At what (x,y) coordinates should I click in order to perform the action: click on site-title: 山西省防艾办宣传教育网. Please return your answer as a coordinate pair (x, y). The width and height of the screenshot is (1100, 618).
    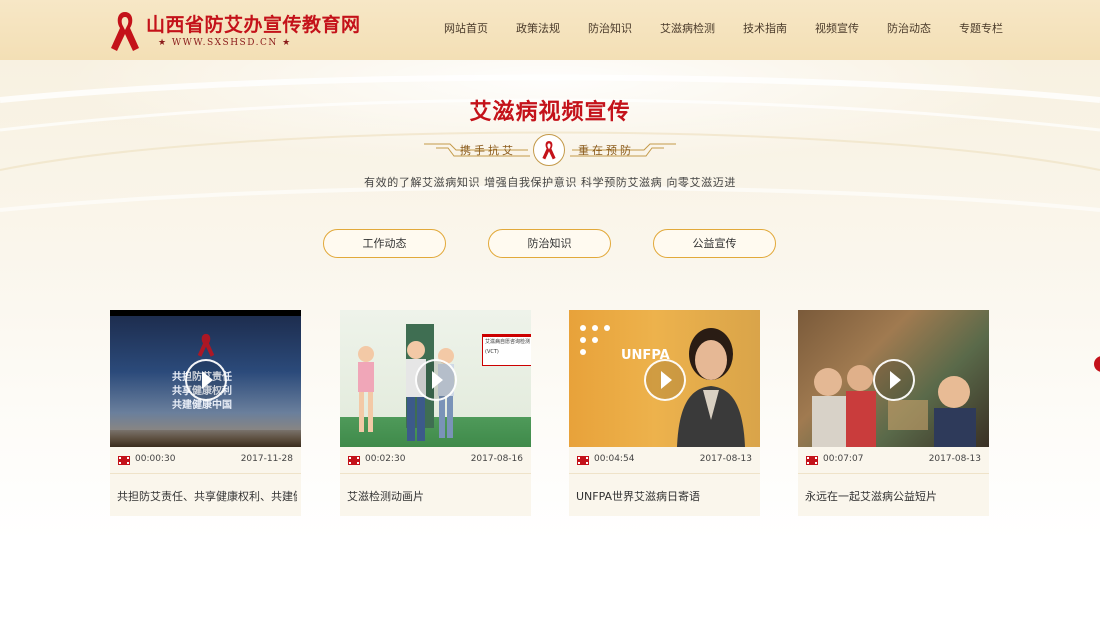
    Looking at the image, I should click on (253, 25).